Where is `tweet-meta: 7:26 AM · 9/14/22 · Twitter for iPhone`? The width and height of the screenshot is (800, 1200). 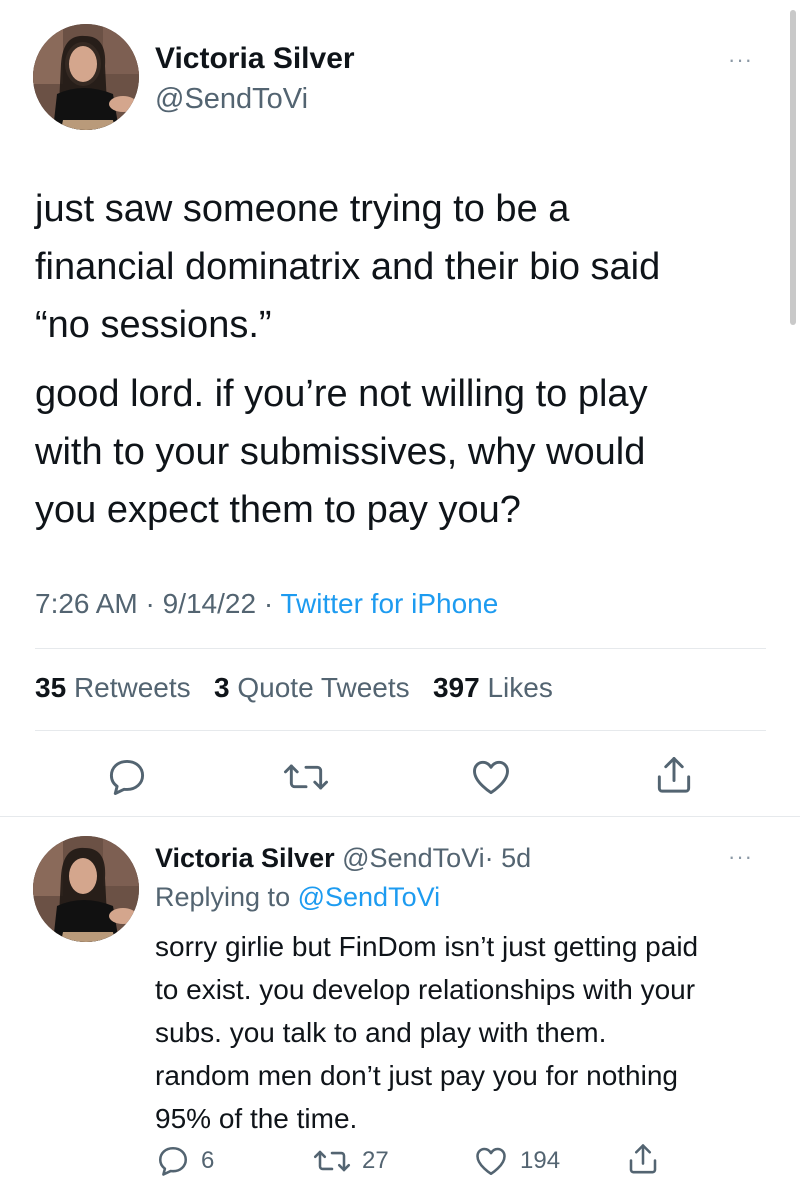
tweet-meta: 7:26 AM · 9/14/22 · Twitter for iPhone is located at coordinates (266, 604).